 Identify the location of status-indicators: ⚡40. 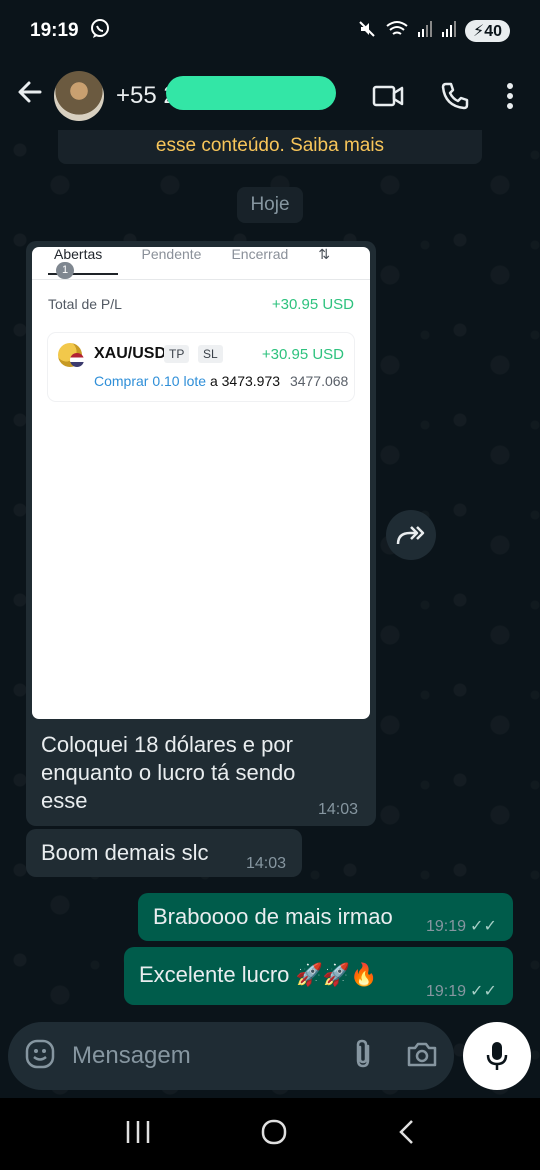
(433, 31).